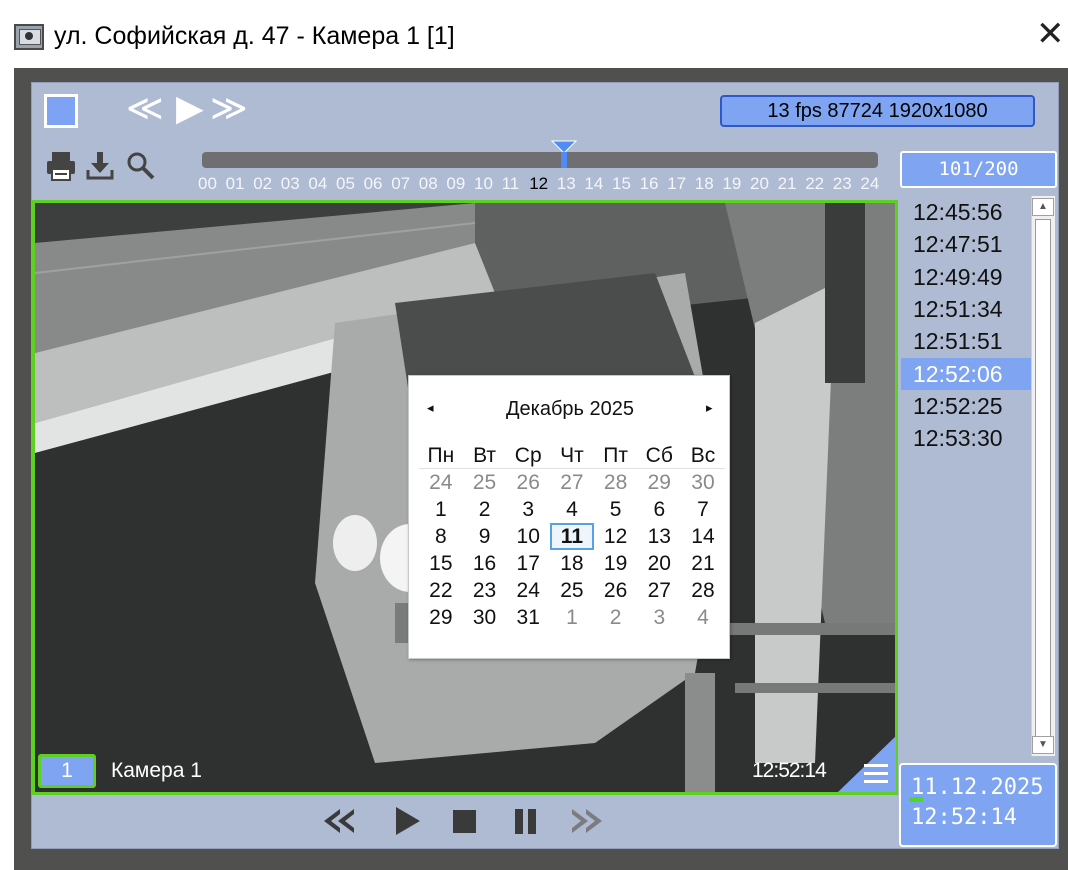 The width and height of the screenshot is (1068, 870). What do you see at coordinates (593, 184) in the screenshot?
I see `timeline-hour-14: 14` at bounding box center [593, 184].